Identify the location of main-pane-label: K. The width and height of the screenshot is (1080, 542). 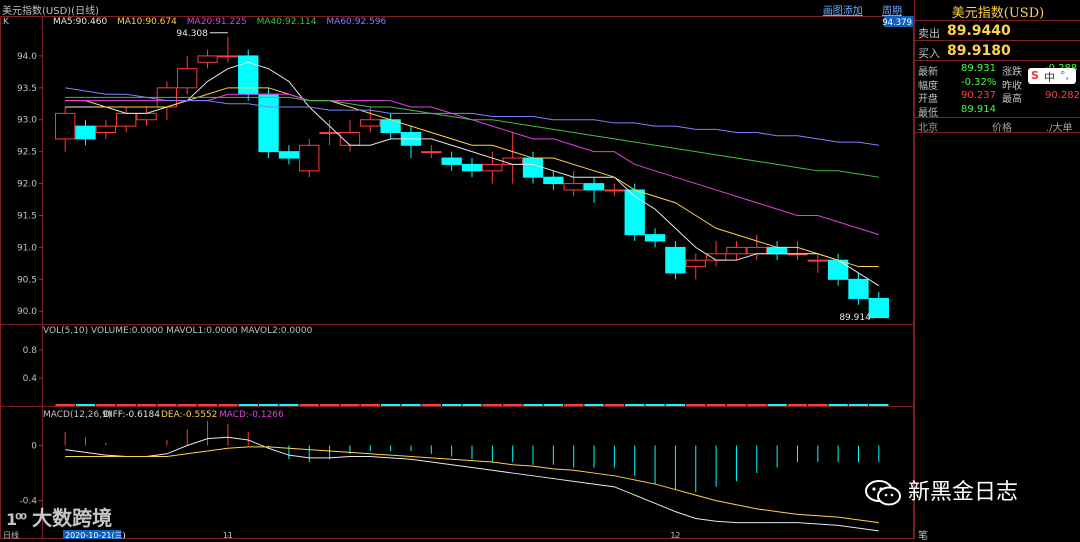
(6, 22).